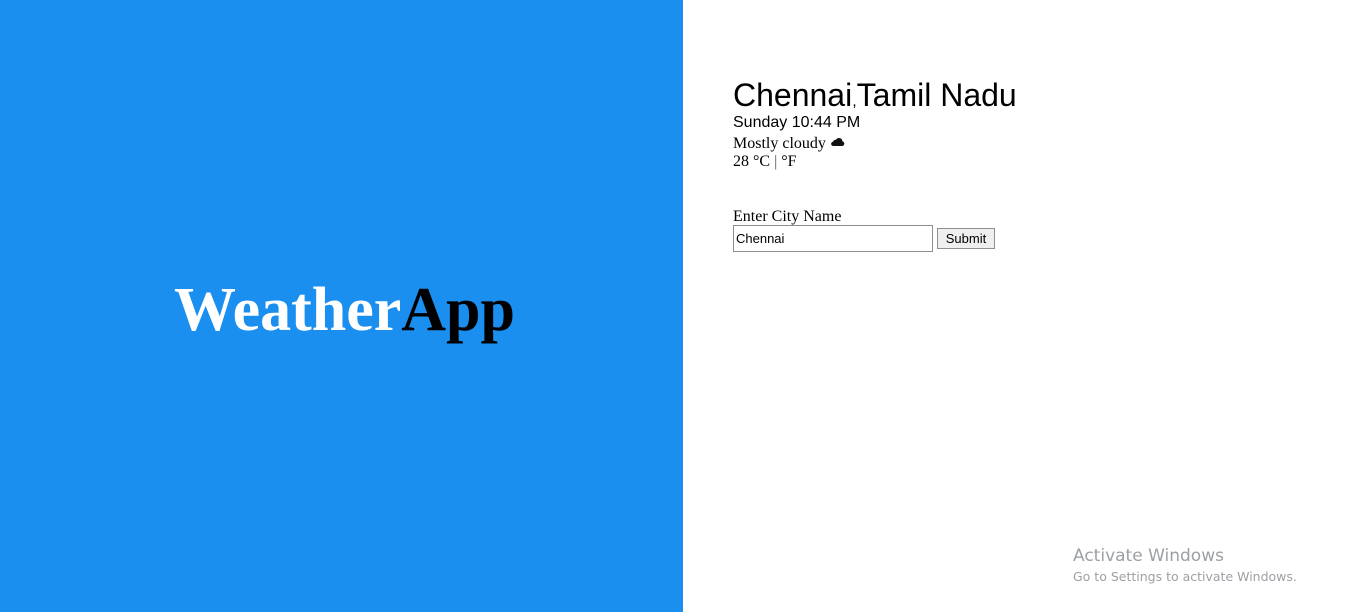 The image size is (1366, 612). Describe the element at coordinates (288, 310) in the screenshot. I see `brand-word-weather: Weather` at that location.